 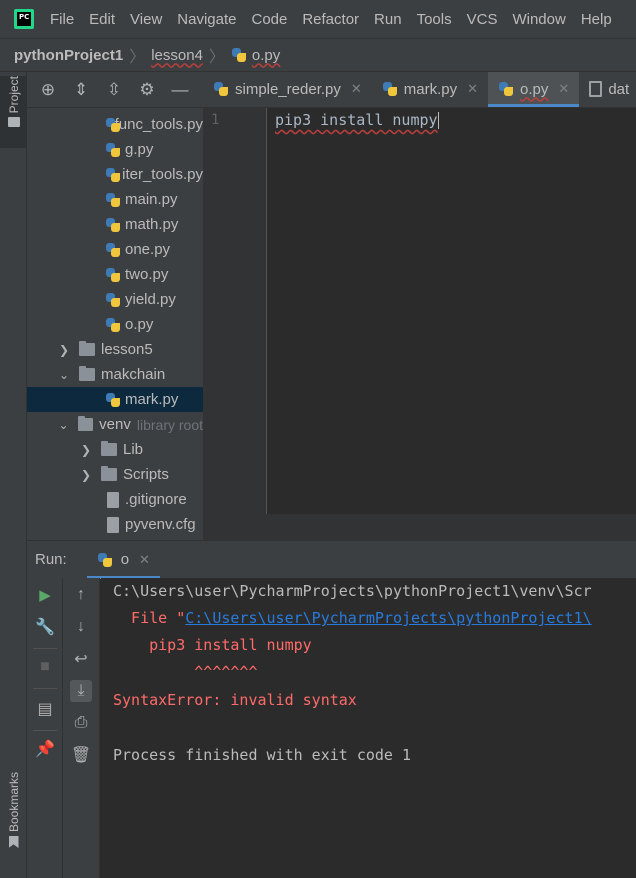 What do you see at coordinates (262, 755) in the screenshot?
I see `console-line: Process finished with exit code 1` at bounding box center [262, 755].